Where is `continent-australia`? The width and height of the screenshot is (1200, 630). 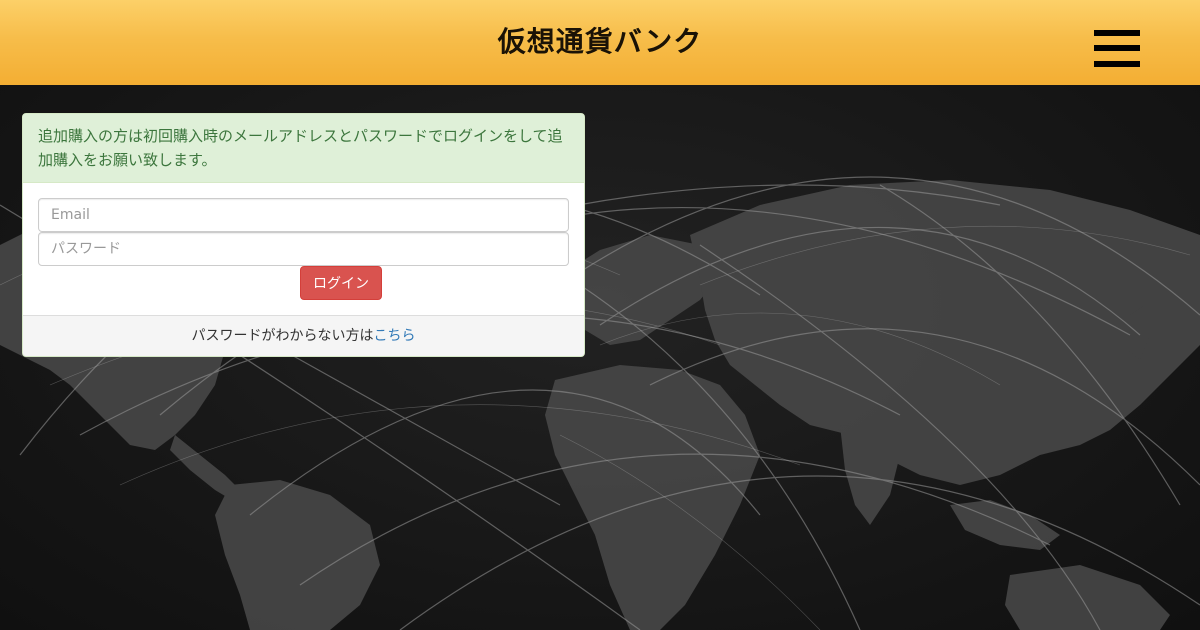 continent-australia is located at coordinates (1087, 597).